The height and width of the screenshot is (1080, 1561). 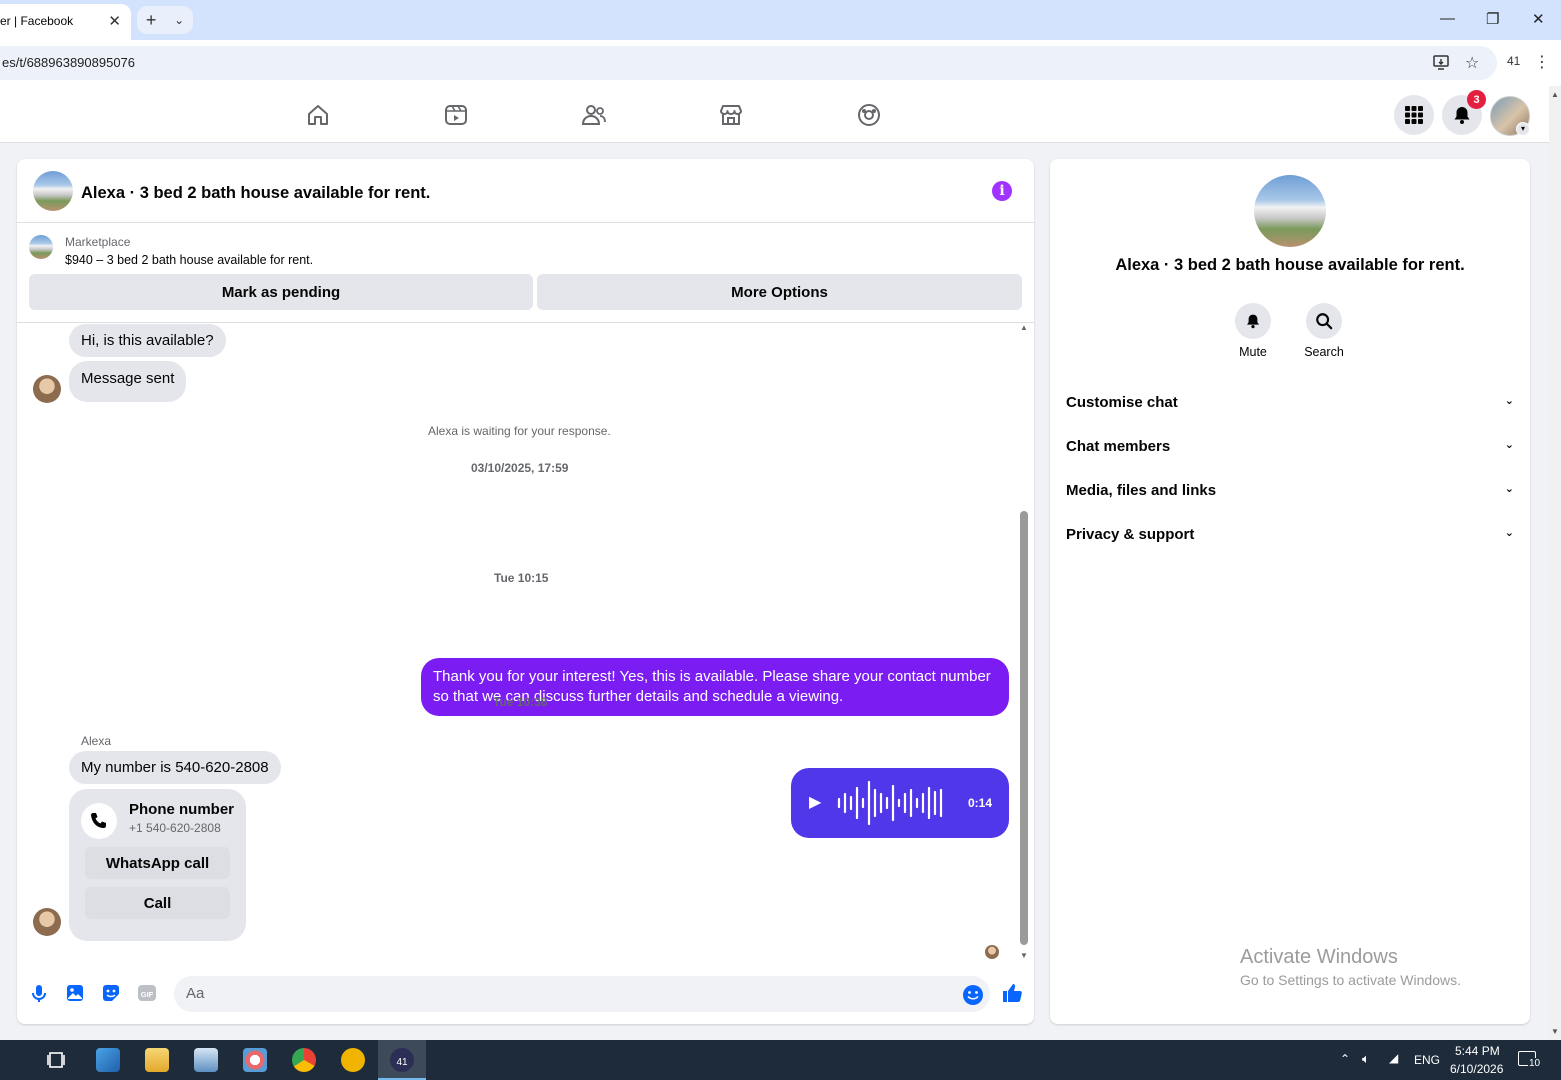 I want to click on search-icon, so click(x=1324, y=321).